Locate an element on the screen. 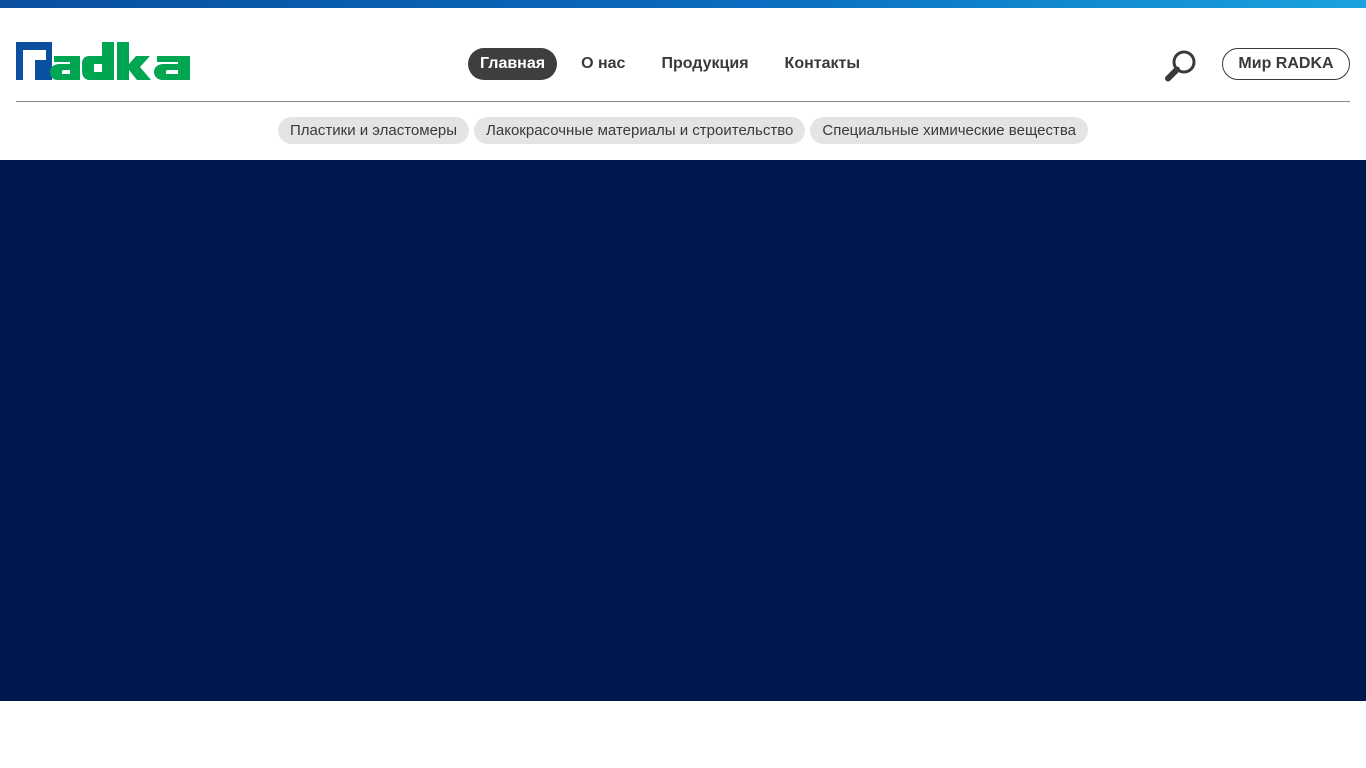  main-nav: Главная О нас Продукция Контакты is located at coordinates (676, 64).